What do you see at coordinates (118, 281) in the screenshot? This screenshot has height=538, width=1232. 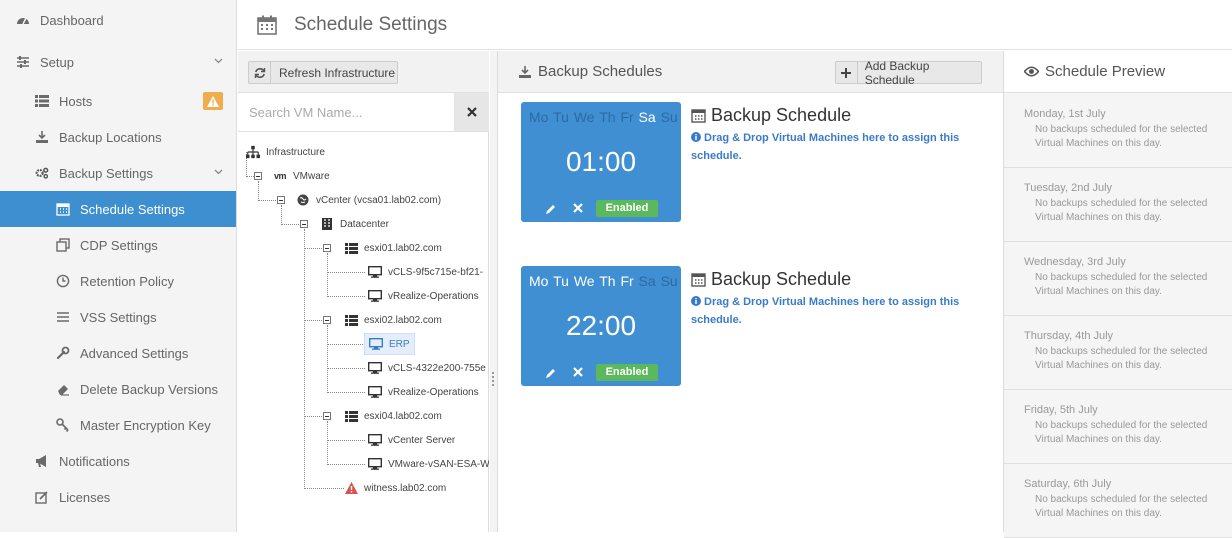 I see `nav-retention-policy: Retention Policy` at bounding box center [118, 281].